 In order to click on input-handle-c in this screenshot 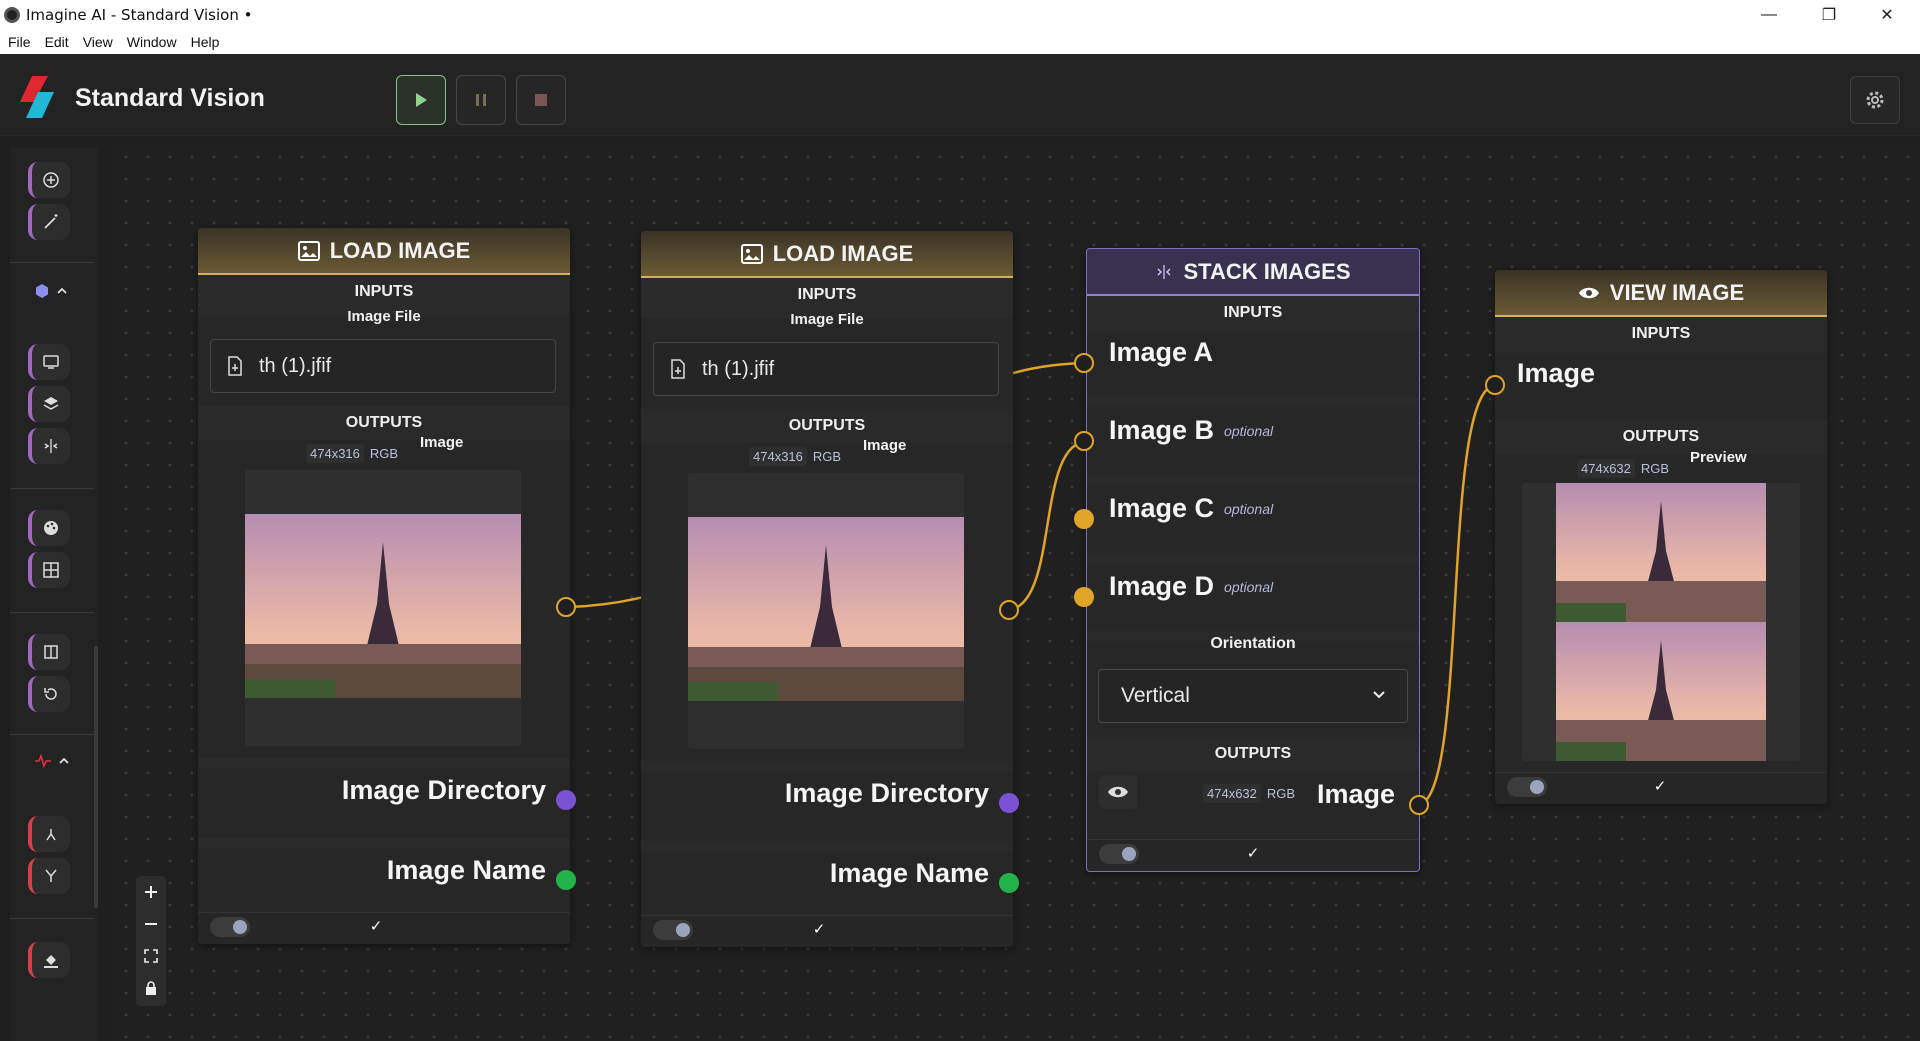, I will do `click(1084, 519)`.